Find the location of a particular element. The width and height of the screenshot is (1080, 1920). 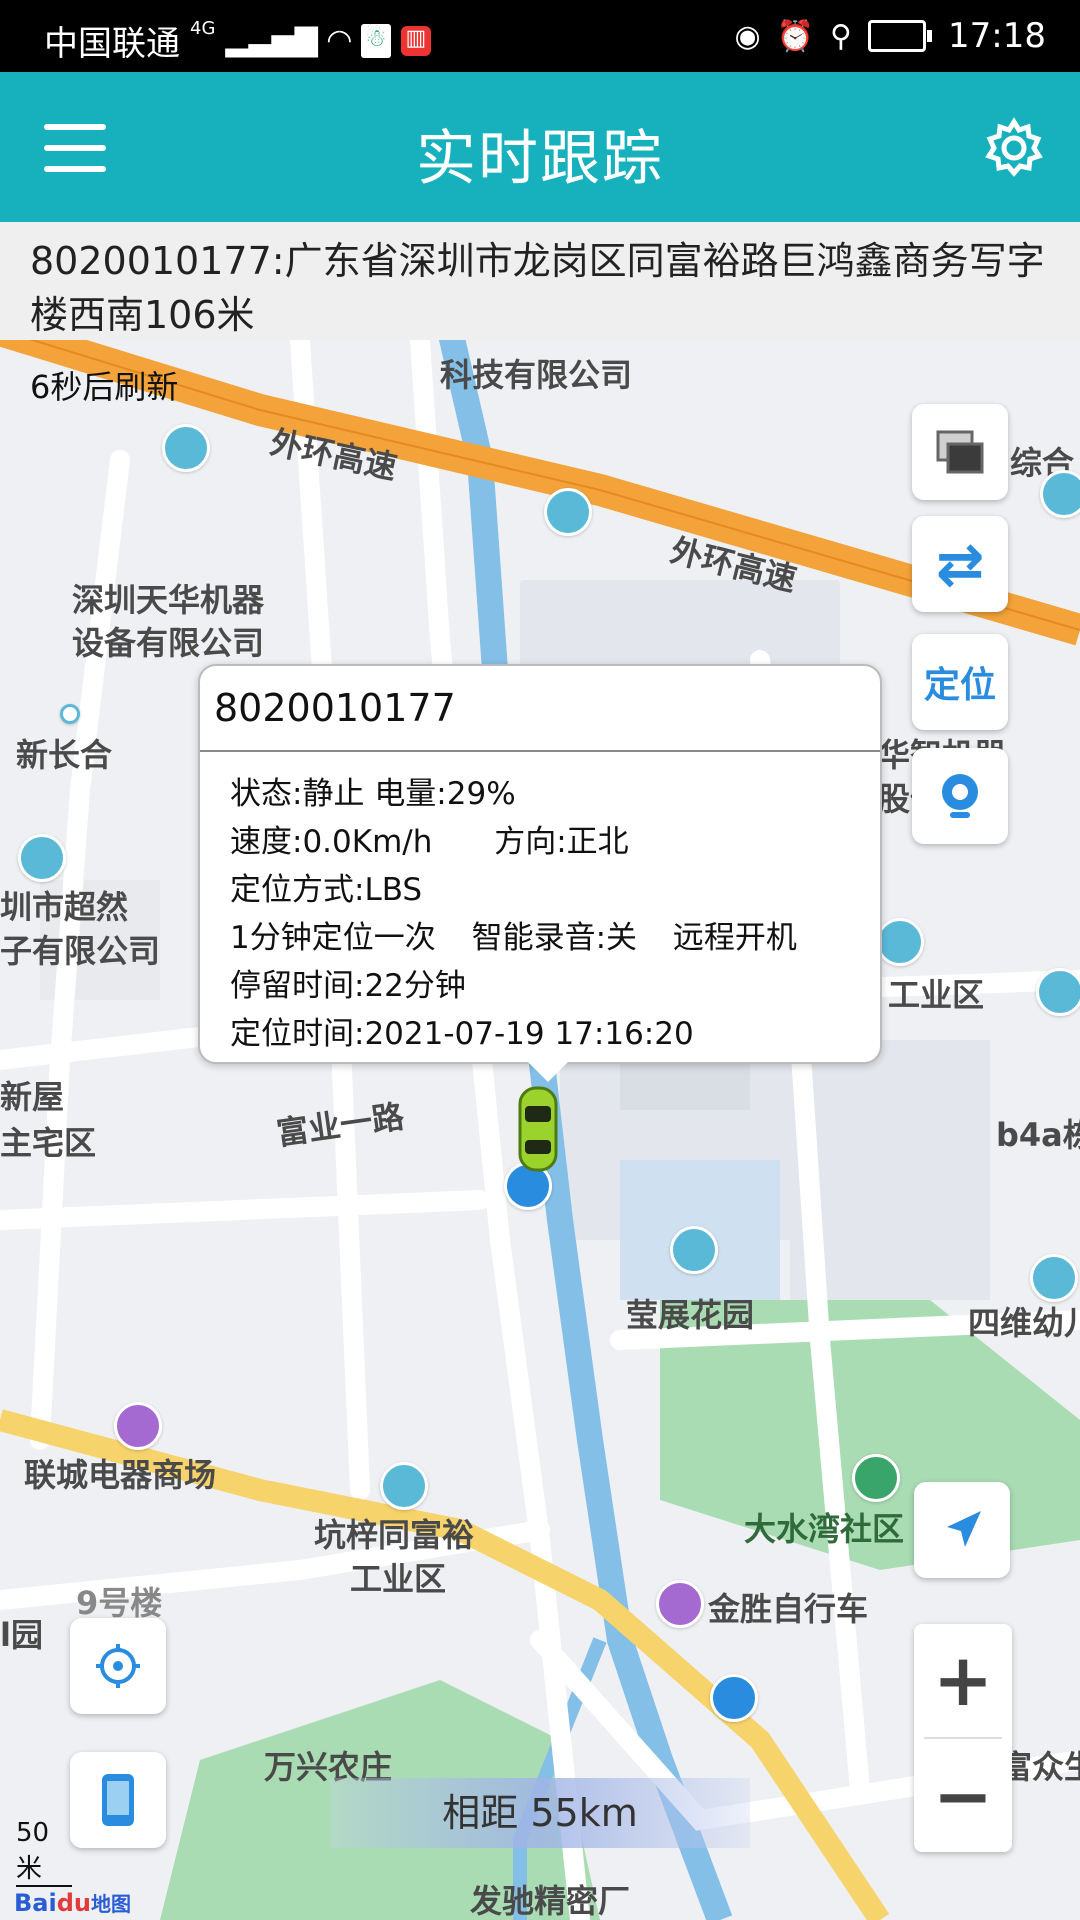

map-scale: 50米 is located at coordinates (44, 1852).